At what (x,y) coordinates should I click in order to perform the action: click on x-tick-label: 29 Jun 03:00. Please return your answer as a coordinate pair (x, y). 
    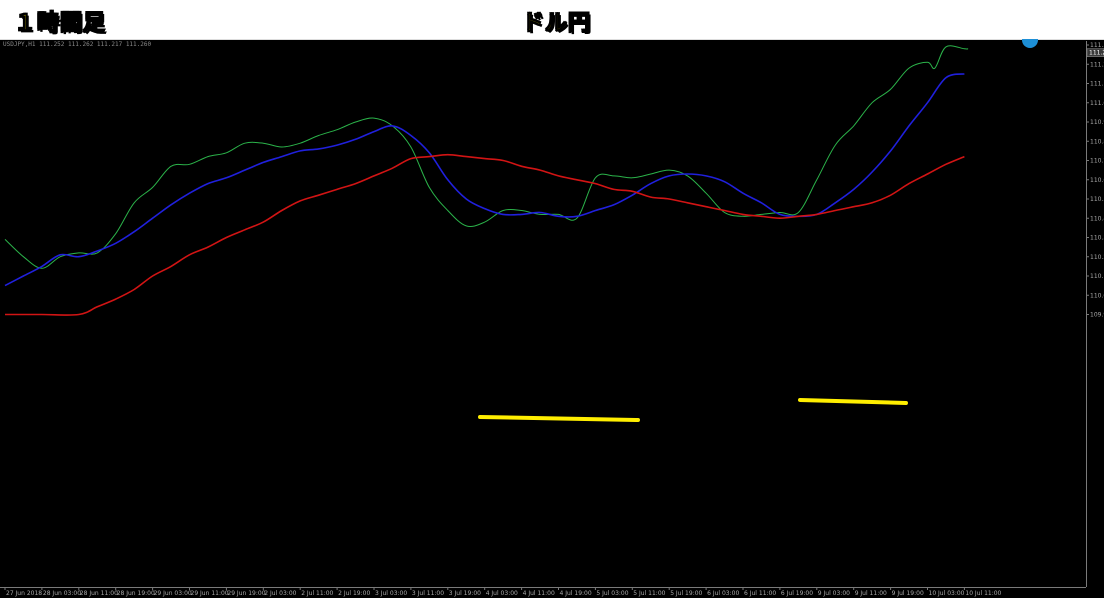
    Looking at the image, I should click on (173, 593).